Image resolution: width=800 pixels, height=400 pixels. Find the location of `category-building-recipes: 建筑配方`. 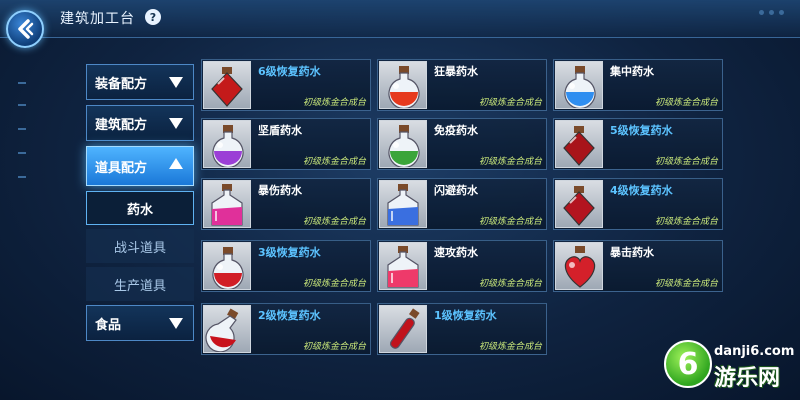

category-building-recipes: 建筑配方 is located at coordinates (140, 123).